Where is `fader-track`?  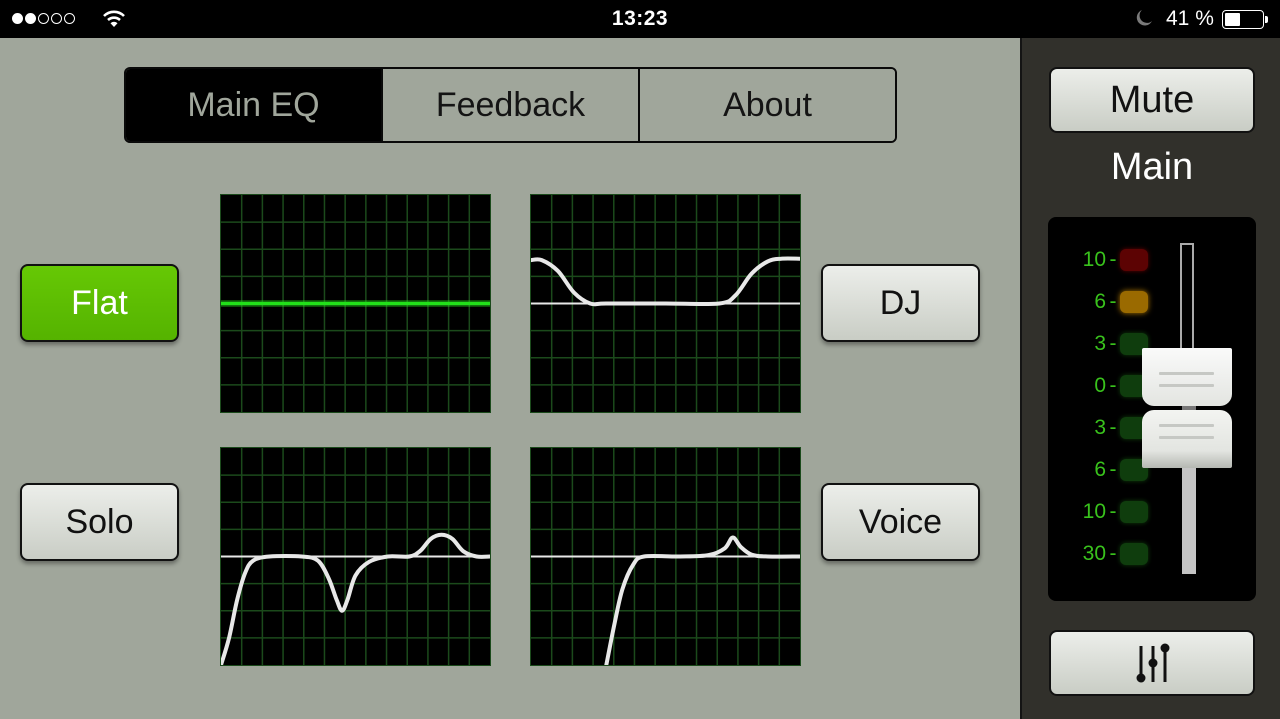
fader-track is located at coordinates (1187, 298).